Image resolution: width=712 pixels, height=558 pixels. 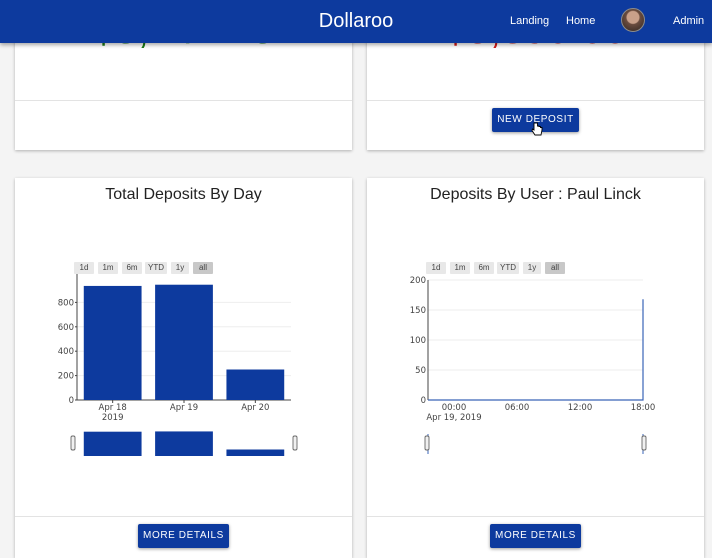 What do you see at coordinates (688, 21) in the screenshot?
I see `nav-link-admin: Admin` at bounding box center [688, 21].